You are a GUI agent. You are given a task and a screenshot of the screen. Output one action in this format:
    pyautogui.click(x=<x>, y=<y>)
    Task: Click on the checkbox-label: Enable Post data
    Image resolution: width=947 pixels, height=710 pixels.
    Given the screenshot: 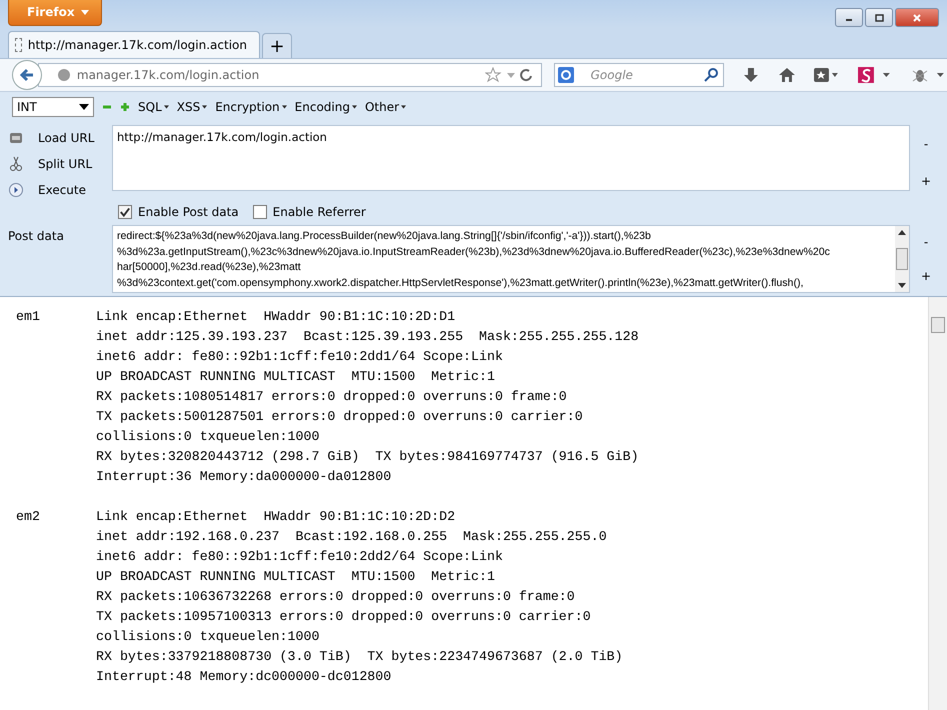 What is the action you would take?
    pyautogui.click(x=188, y=212)
    